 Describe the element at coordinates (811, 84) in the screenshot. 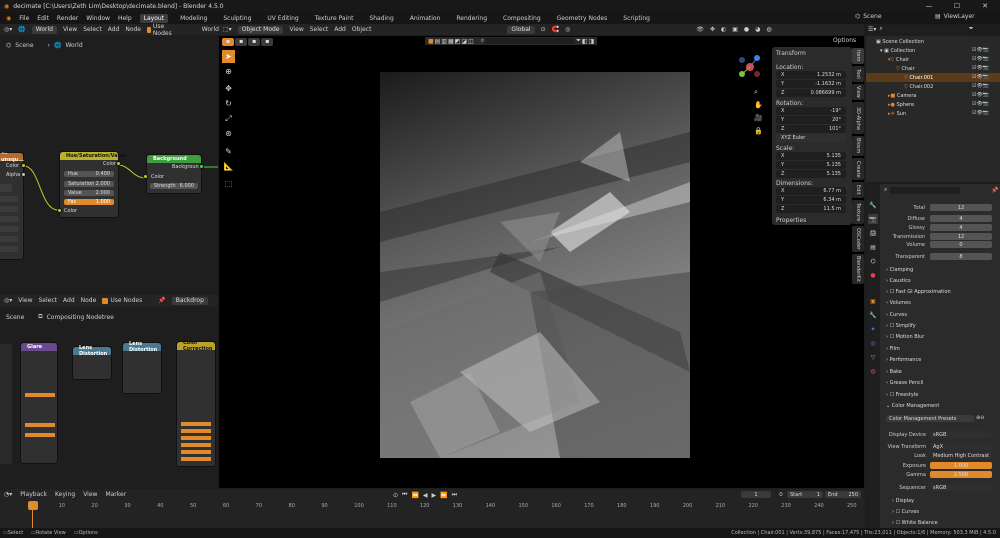

I see `location-y-field: Y -1.1632 m` at that location.